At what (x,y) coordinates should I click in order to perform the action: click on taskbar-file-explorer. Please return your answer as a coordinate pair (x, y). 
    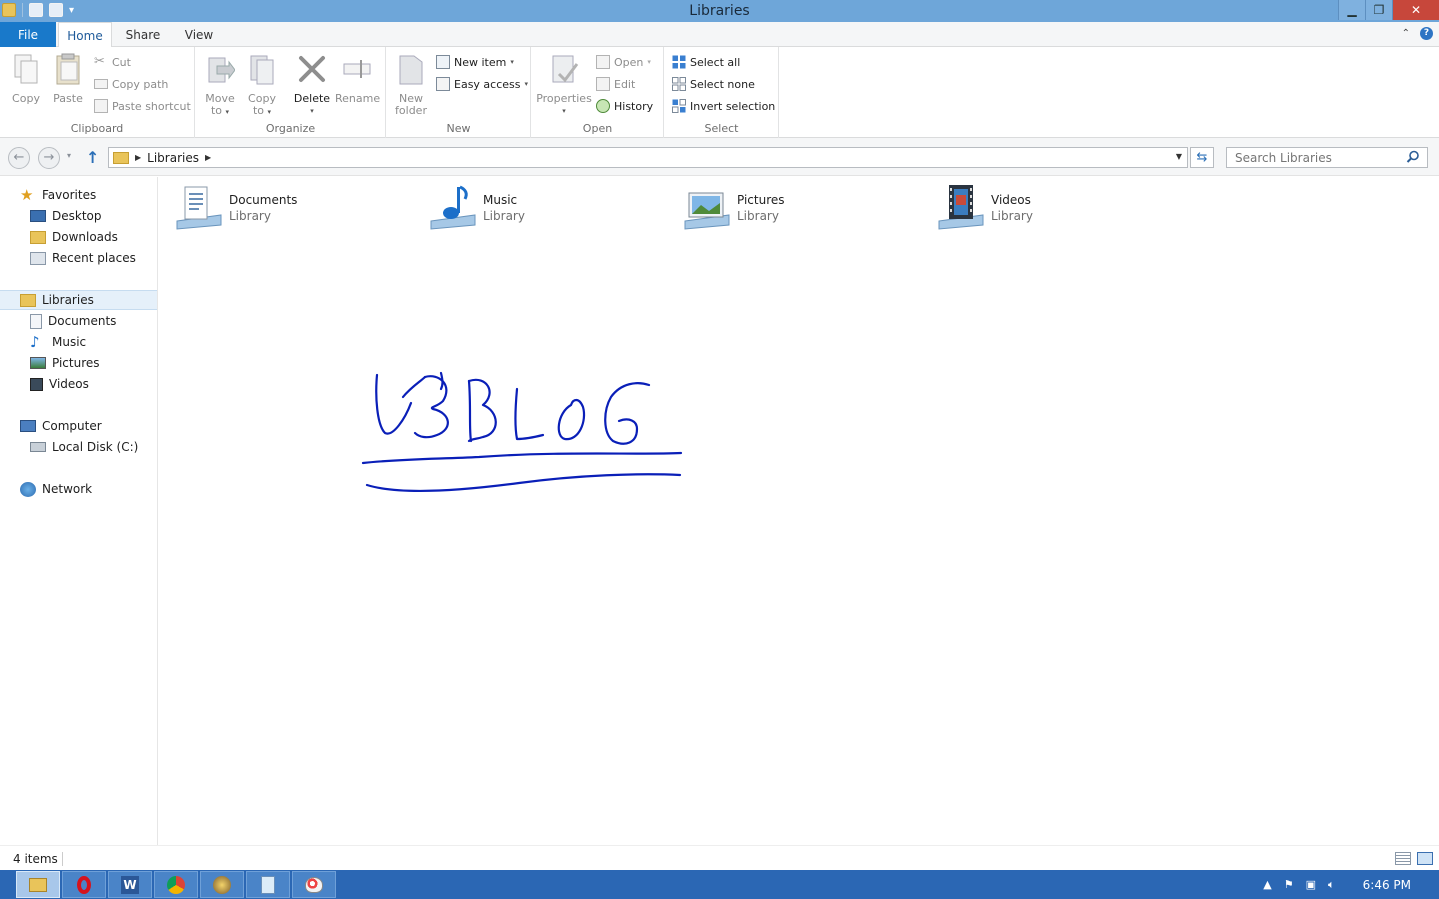
    Looking at the image, I should click on (38, 884).